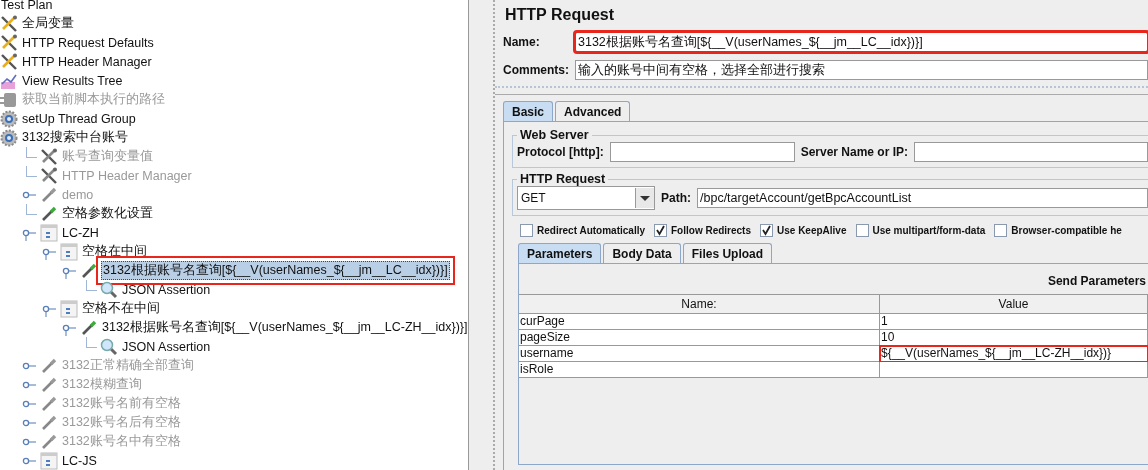 Image resolution: width=1148 pixels, height=470 pixels. I want to click on tree-item: 3132根据账号名查询[${__V(userNames_${__jm__LC-ZH__idx})}], so click(284, 327).